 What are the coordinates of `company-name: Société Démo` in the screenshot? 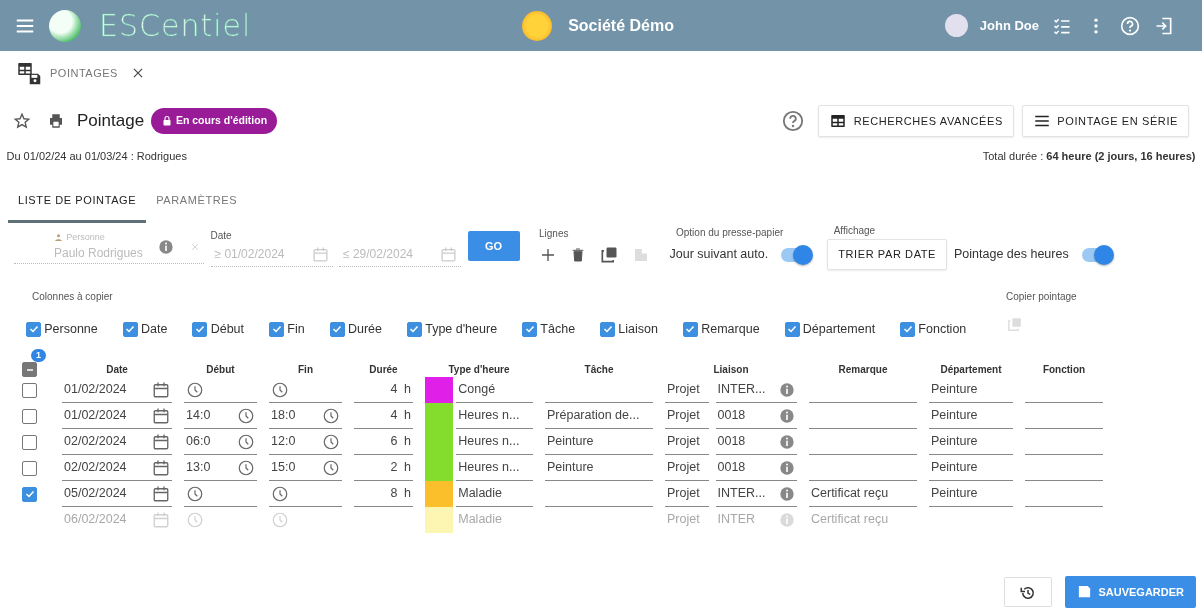 It's located at (621, 25).